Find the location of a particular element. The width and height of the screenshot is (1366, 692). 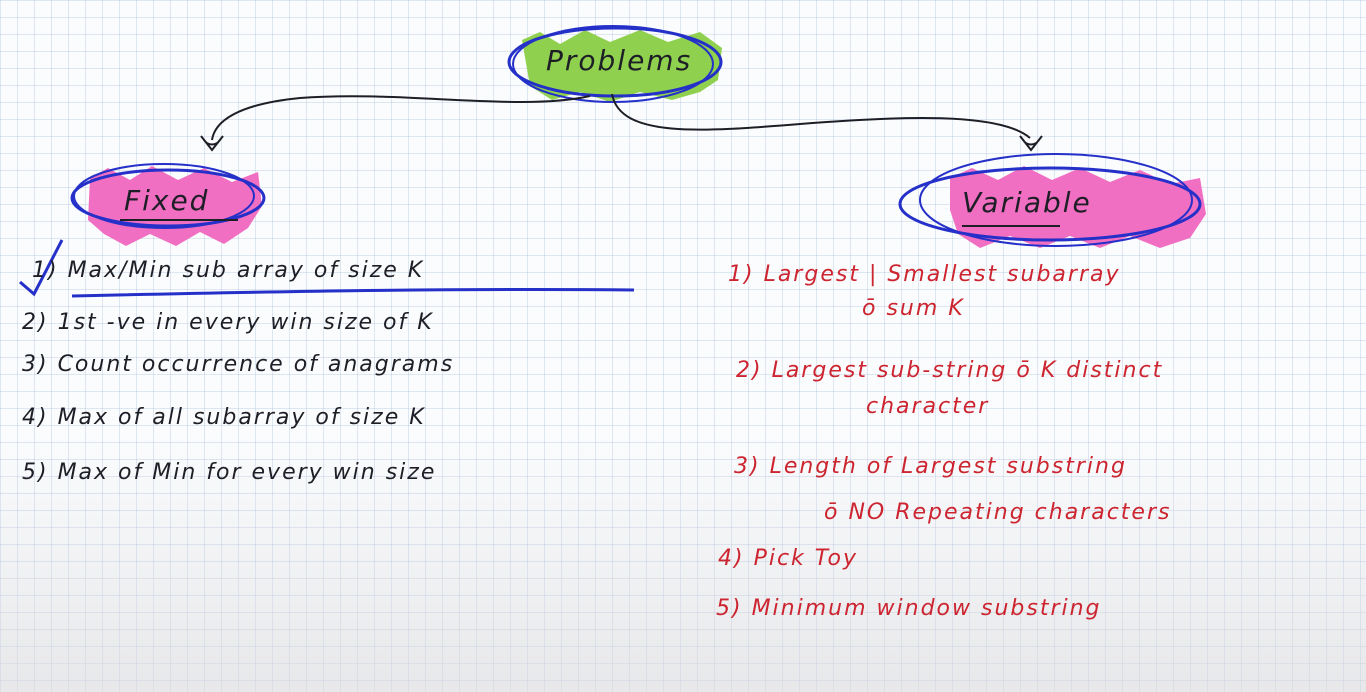

variable-item-line: 1) Largest | Smallest subarray is located at coordinates (924, 274).